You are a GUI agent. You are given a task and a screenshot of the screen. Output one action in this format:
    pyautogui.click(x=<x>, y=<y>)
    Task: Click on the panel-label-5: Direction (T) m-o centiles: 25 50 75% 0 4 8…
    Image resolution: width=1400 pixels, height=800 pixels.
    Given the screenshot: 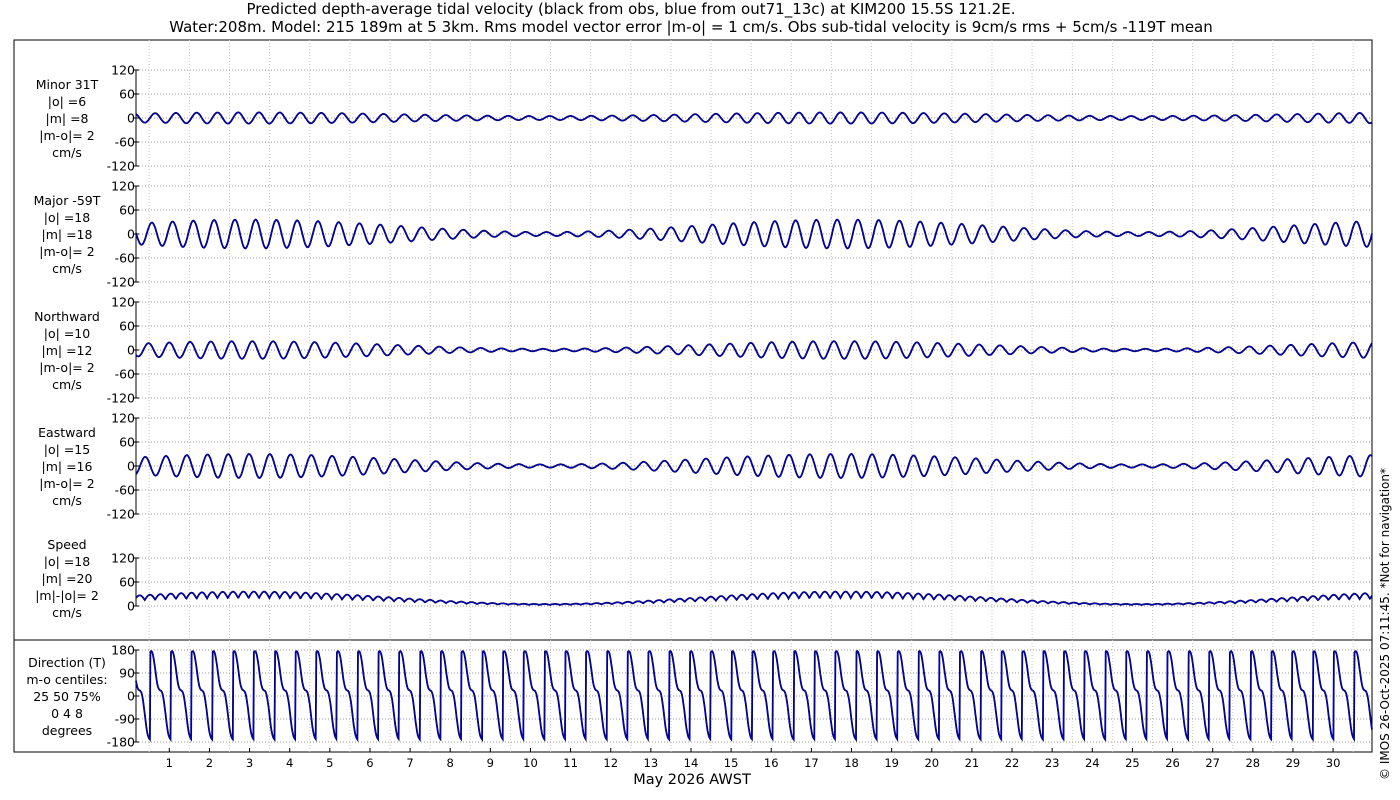 What is the action you would take?
    pyautogui.click(x=67, y=696)
    